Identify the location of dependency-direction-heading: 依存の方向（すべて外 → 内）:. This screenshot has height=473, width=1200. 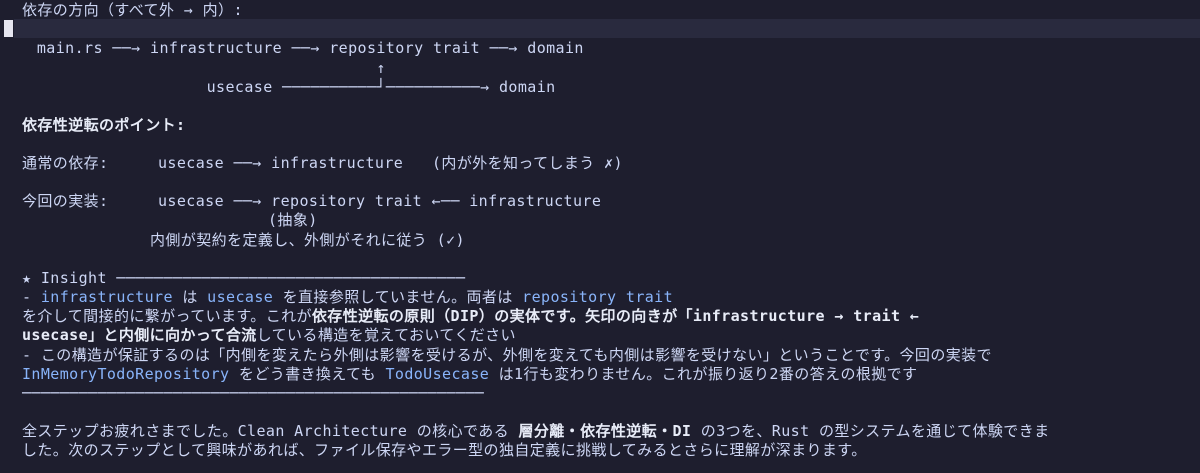
(132, 10).